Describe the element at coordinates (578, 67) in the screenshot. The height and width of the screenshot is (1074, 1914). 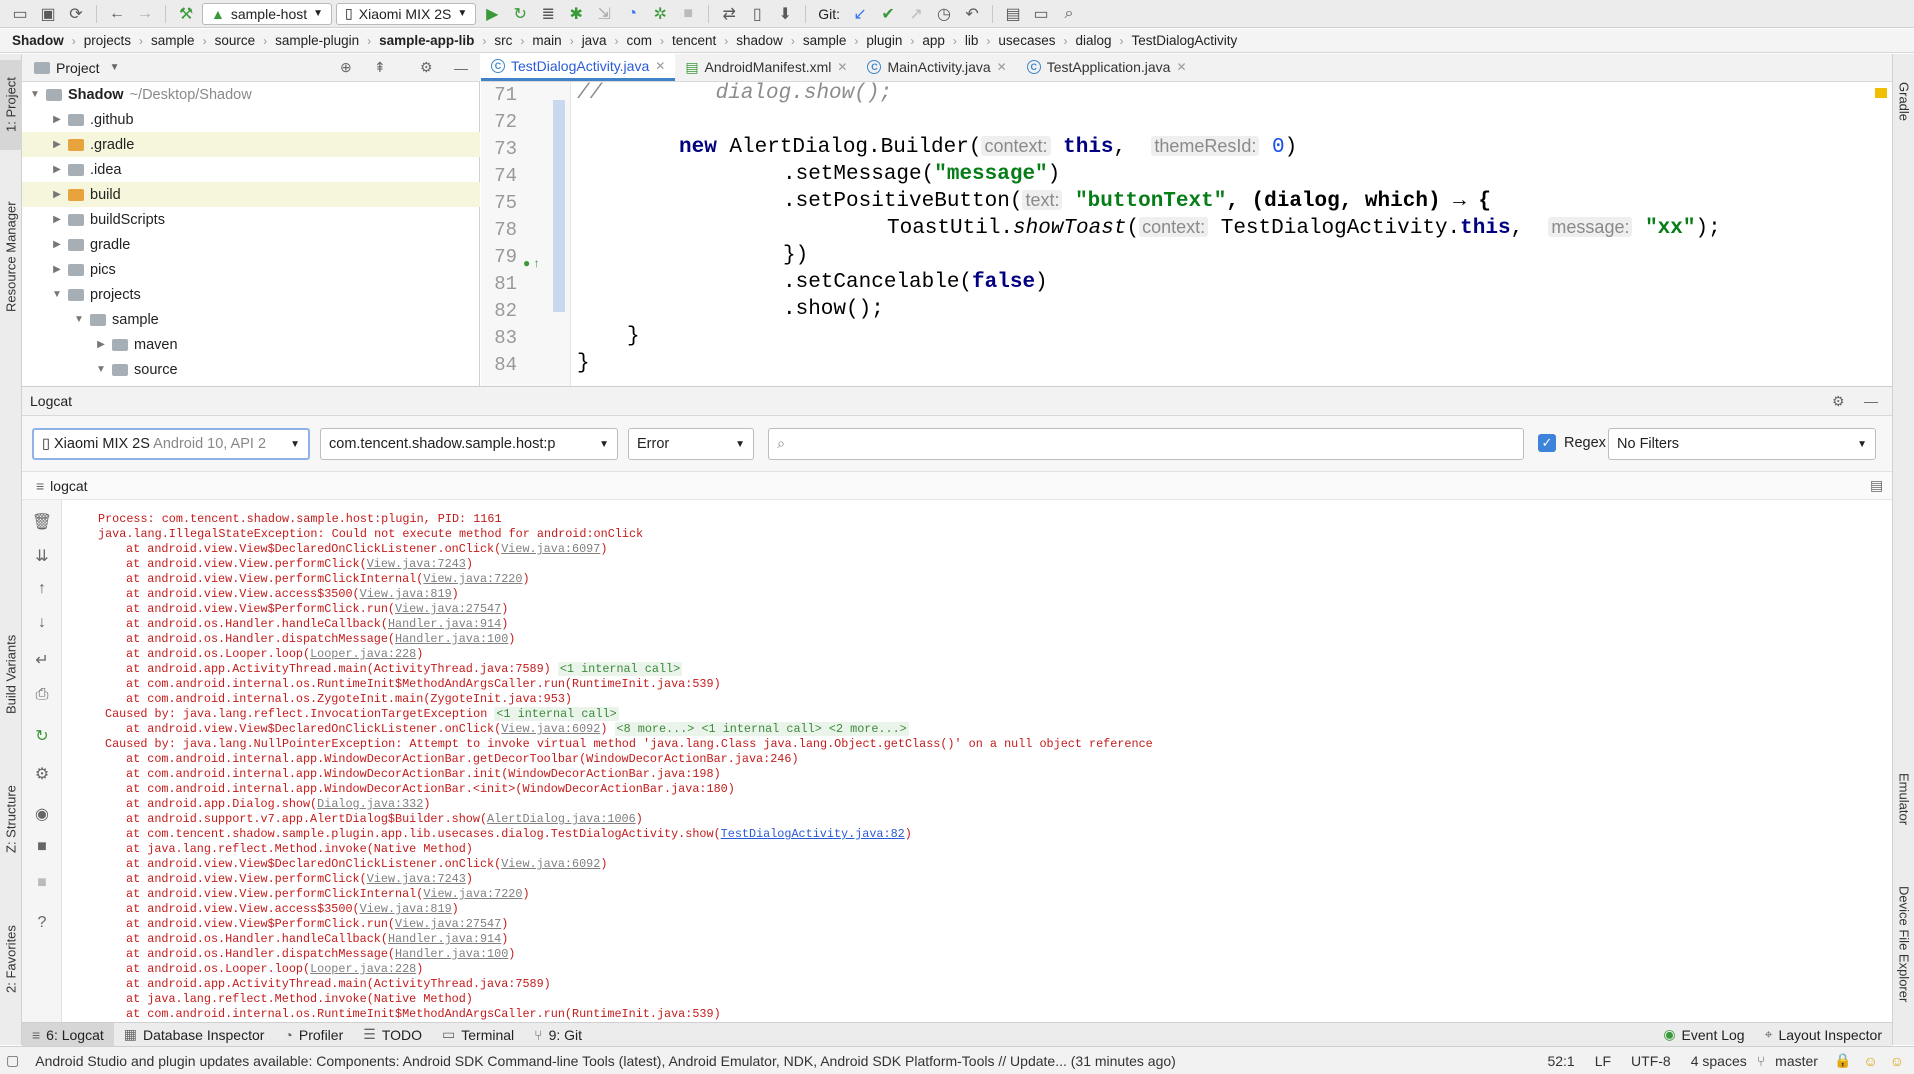
I see `editor-tab: C TestDialogActivity.java ✕` at that location.